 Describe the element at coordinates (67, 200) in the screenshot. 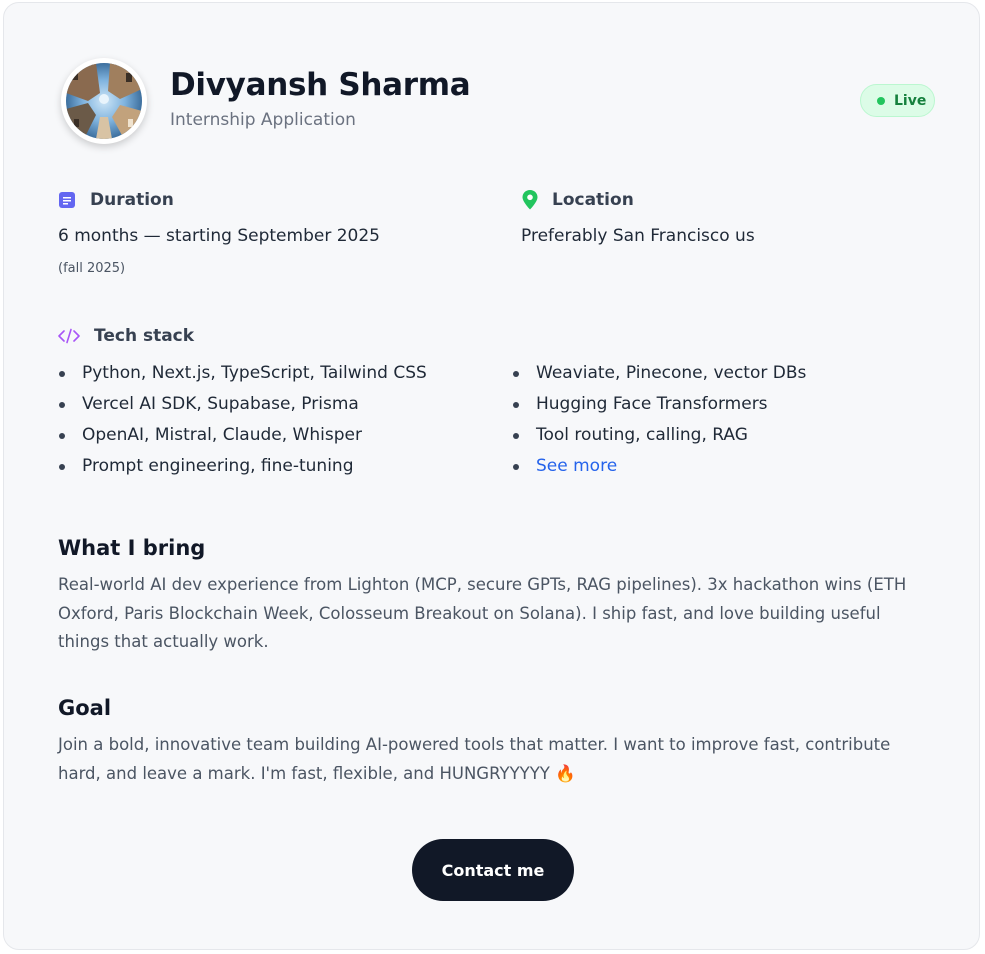

I see `calendar-icon` at that location.